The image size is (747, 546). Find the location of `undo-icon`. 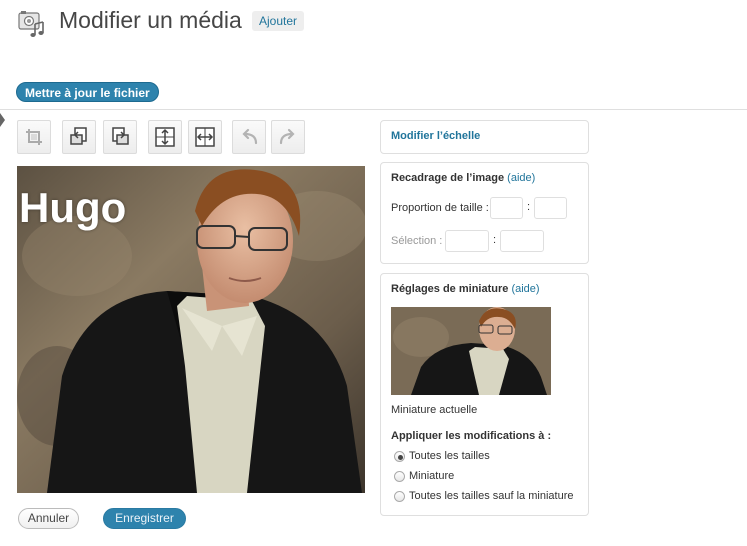

undo-icon is located at coordinates (249, 137).